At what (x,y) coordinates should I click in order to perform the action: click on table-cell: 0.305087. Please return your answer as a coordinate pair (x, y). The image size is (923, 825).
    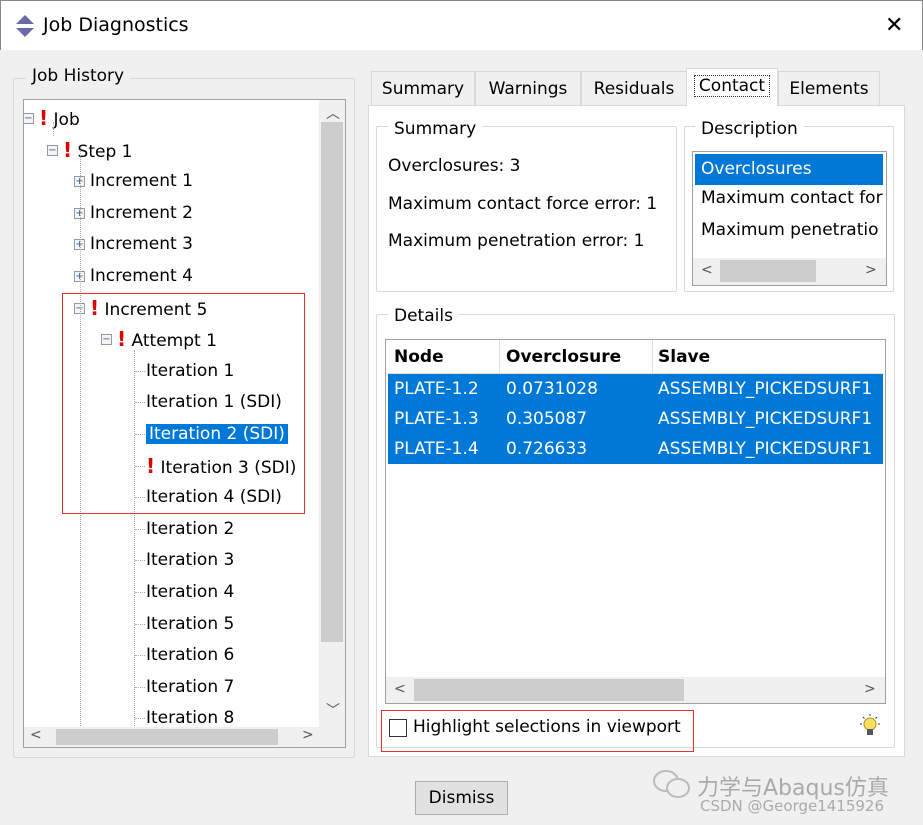
    Looking at the image, I should click on (547, 419).